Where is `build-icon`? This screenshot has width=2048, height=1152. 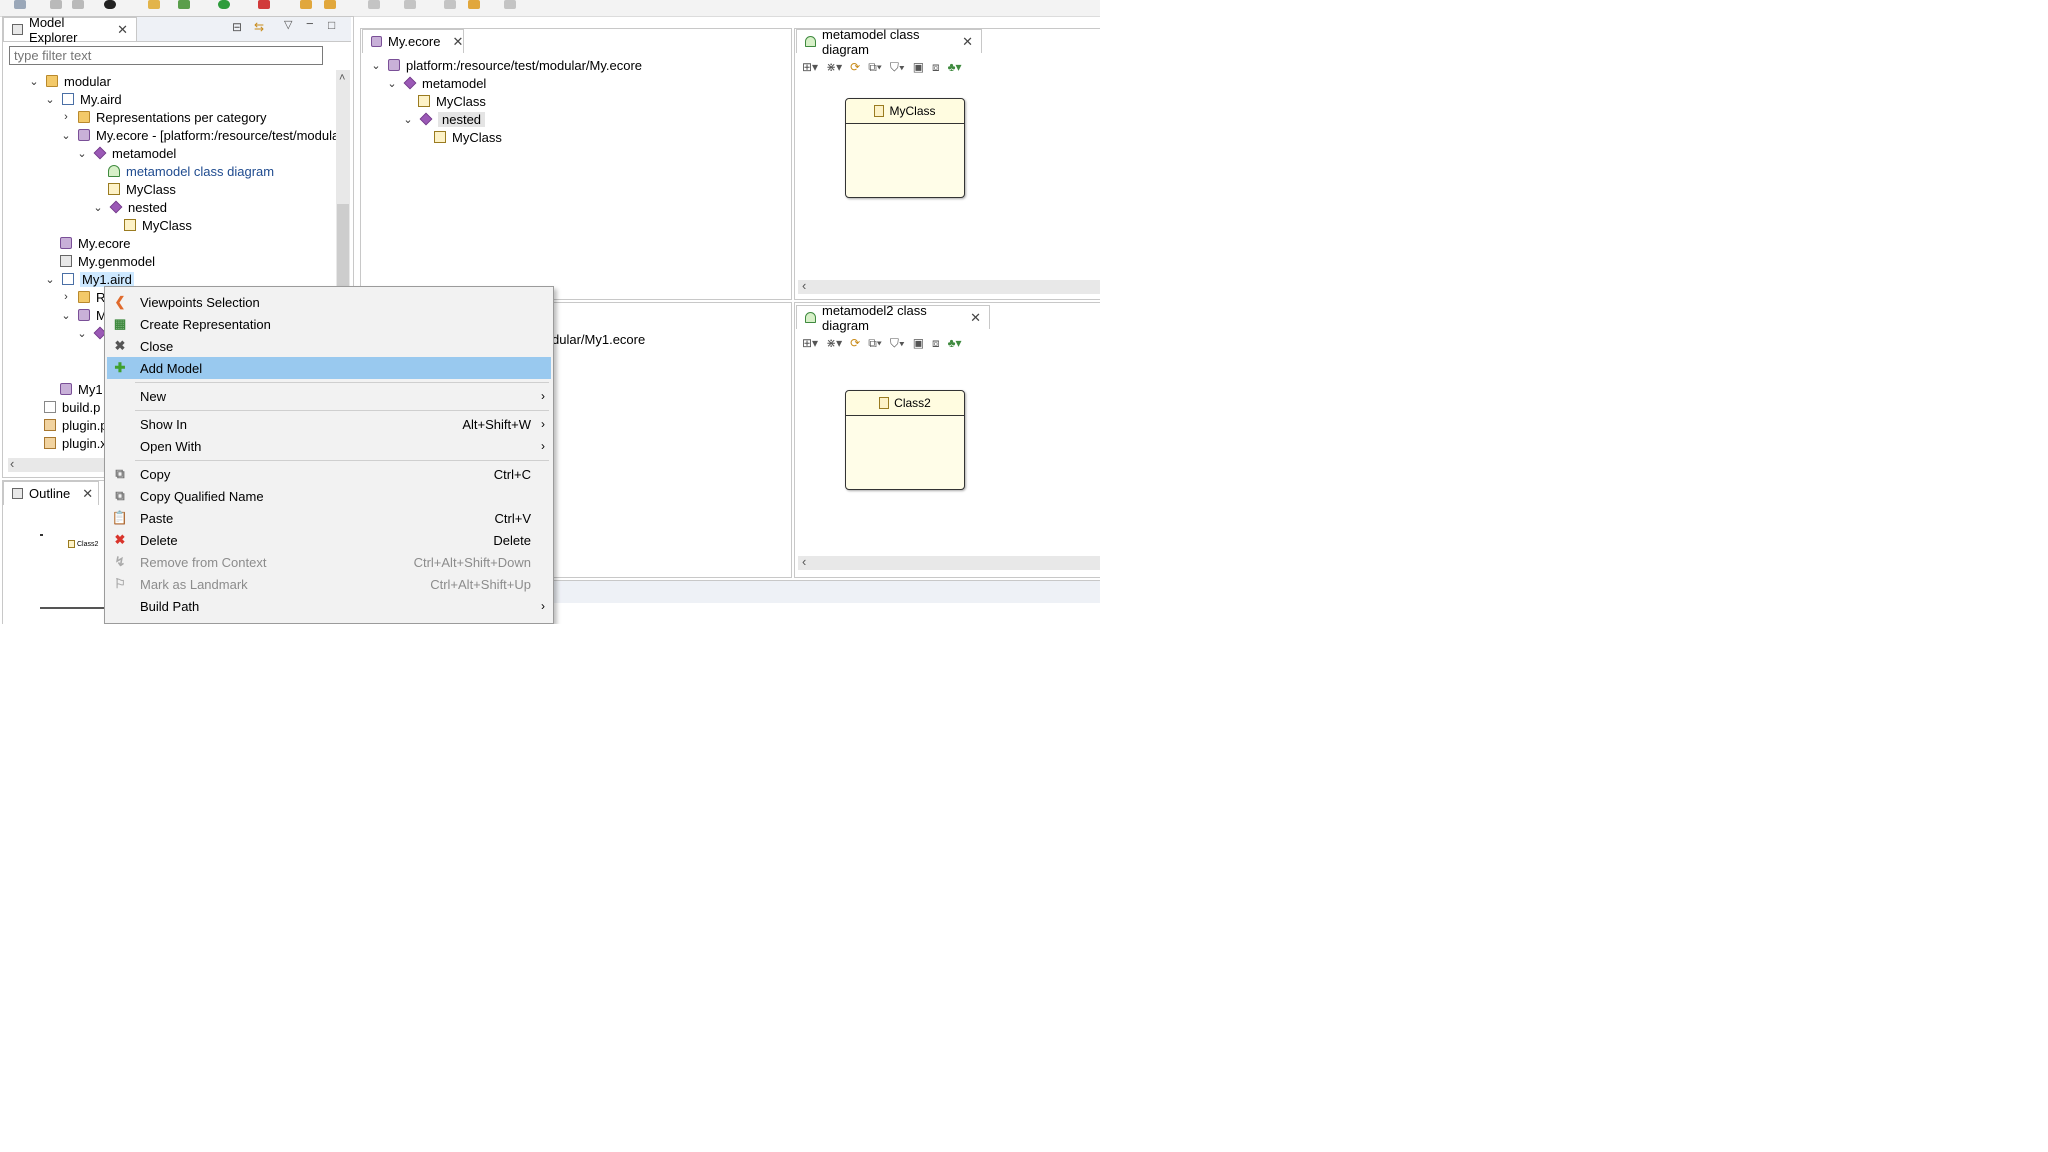
build-icon is located at coordinates (184, 4).